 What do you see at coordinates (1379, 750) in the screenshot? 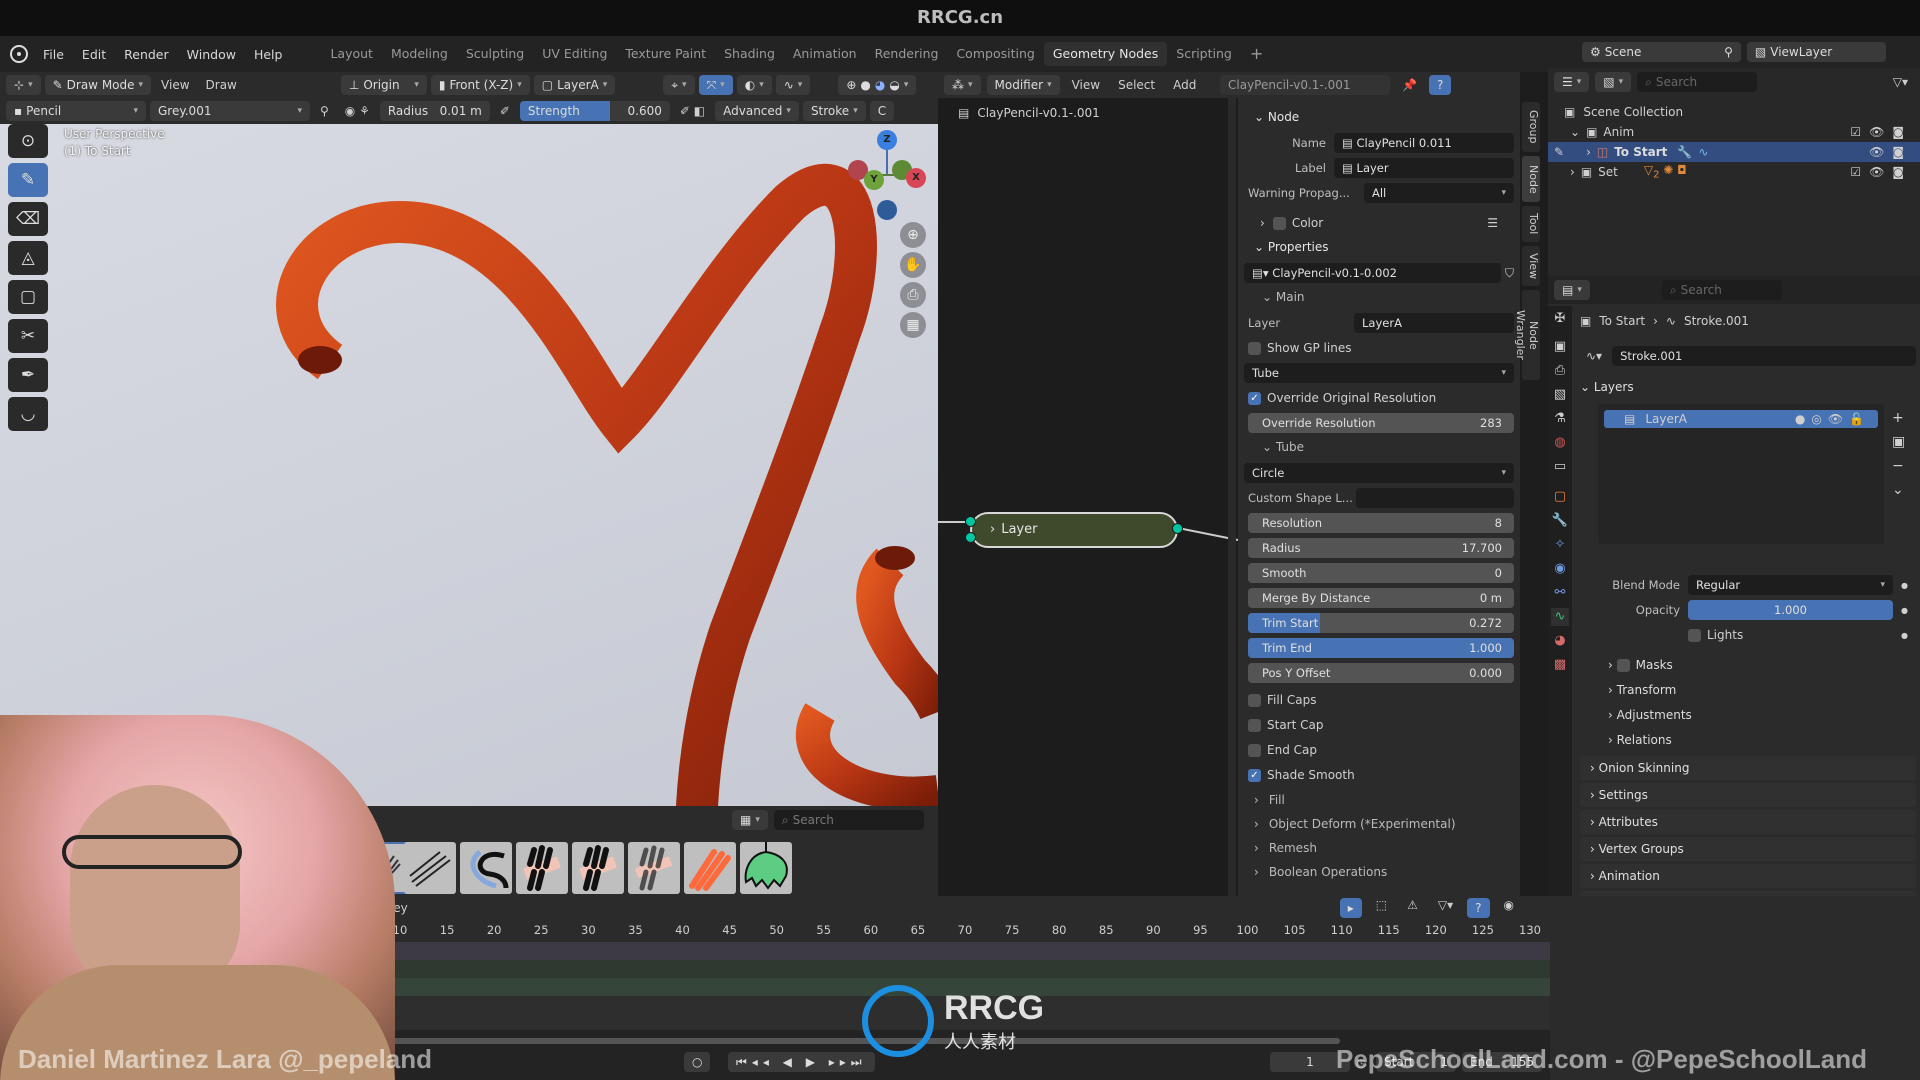
I see `checkbox-row-end-cap: End Cap` at bounding box center [1379, 750].